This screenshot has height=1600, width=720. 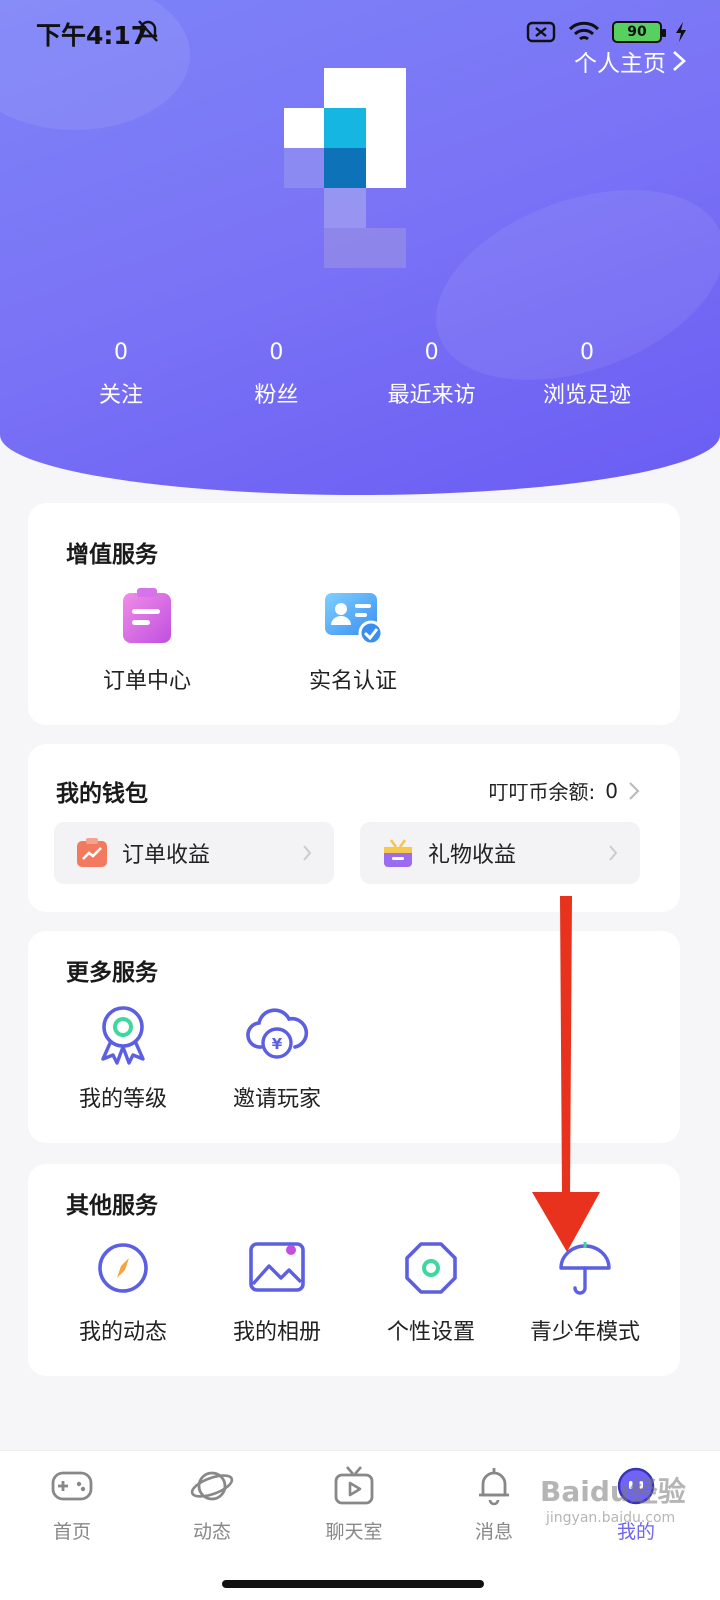 What do you see at coordinates (346, 170) in the screenshot?
I see `avatar` at bounding box center [346, 170].